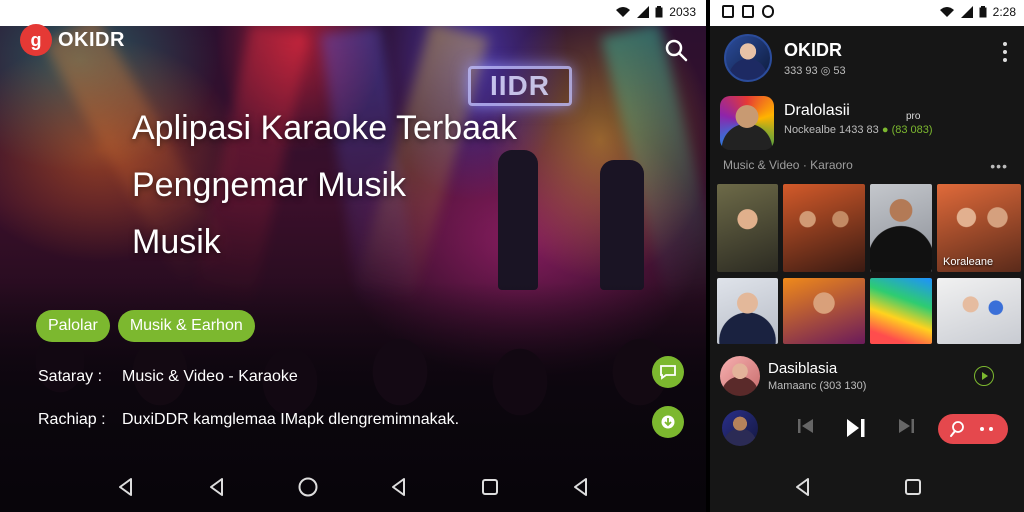  Describe the element at coordinates (817, 386) in the screenshot. I see `now-playing-subtitle: Mamaanc (303 130)` at that location.